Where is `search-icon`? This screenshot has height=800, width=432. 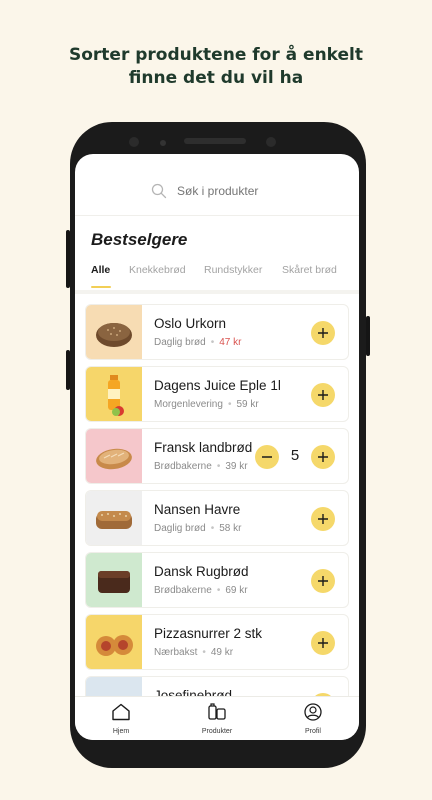
search-icon is located at coordinates (159, 191).